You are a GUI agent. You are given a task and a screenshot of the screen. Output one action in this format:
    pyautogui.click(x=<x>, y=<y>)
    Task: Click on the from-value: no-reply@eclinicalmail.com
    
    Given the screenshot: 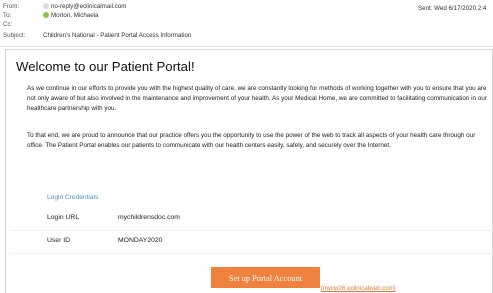 What is the action you would take?
    pyautogui.click(x=88, y=6)
    